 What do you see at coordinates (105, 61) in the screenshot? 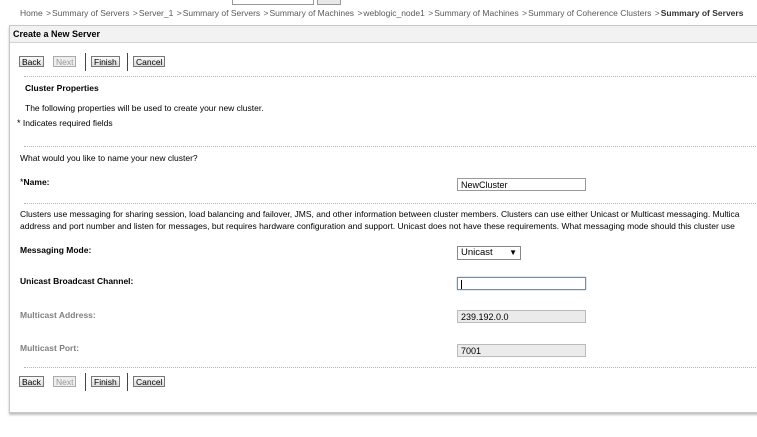
I see `finish-button: Finish` at bounding box center [105, 61].